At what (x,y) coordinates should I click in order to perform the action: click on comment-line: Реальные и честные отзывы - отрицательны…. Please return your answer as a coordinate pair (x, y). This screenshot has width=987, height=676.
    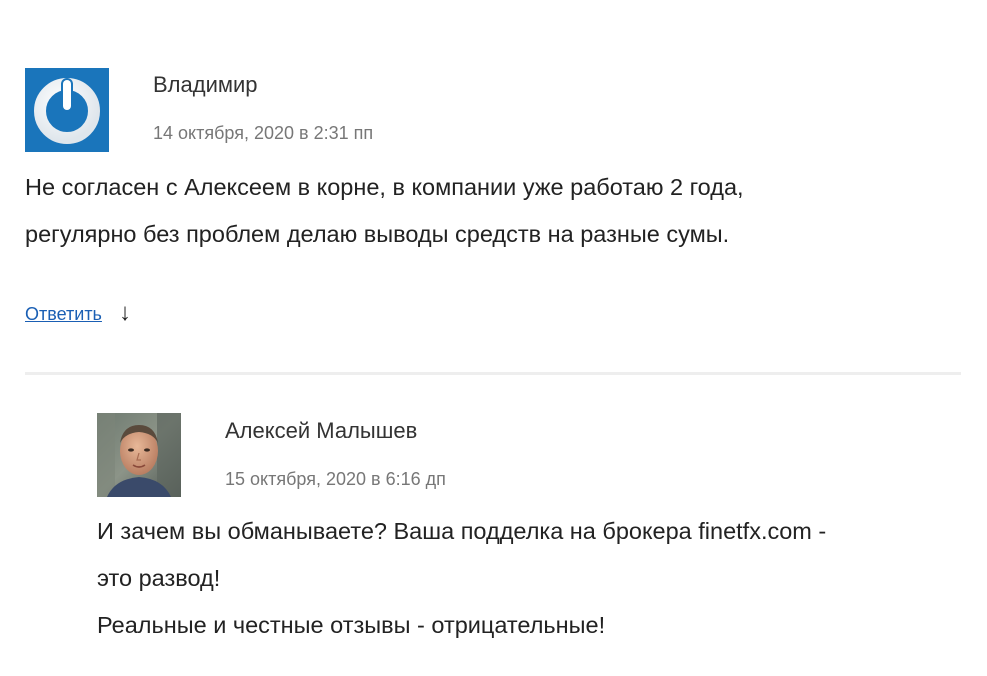
    Looking at the image, I should click on (351, 625).